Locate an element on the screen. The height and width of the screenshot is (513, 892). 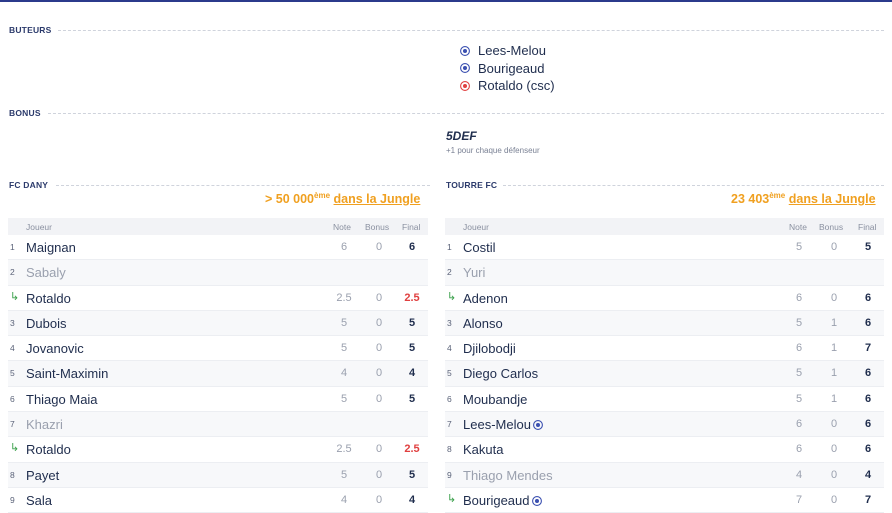
player-name-text: Lees-Melou is located at coordinates (497, 425).